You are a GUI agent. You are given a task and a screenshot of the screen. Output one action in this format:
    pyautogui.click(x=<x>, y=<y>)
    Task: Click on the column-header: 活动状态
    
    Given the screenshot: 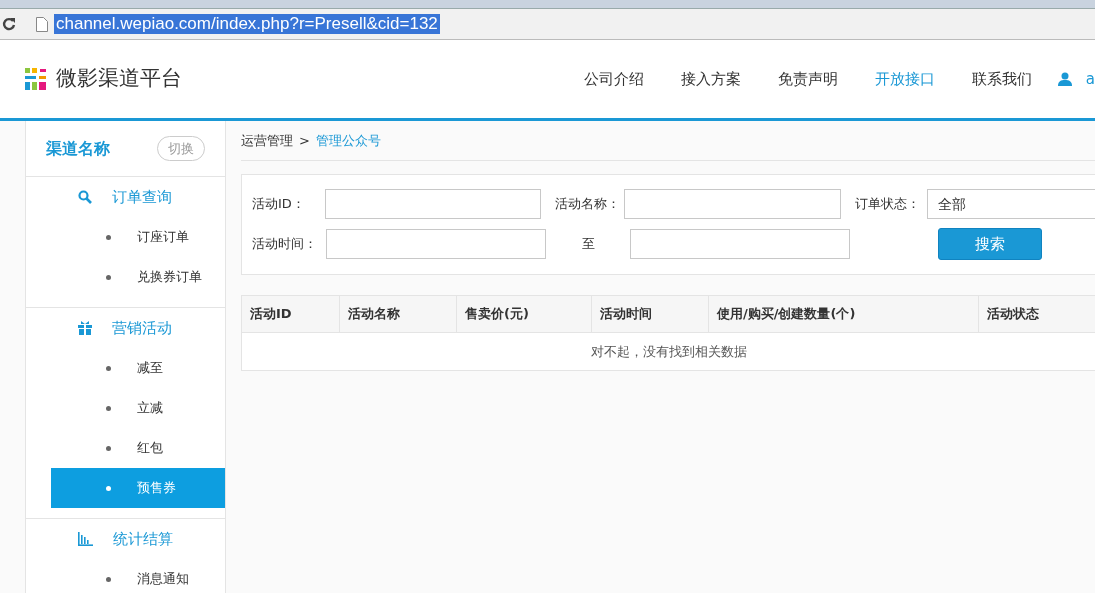 What is the action you would take?
    pyautogui.click(x=1013, y=314)
    